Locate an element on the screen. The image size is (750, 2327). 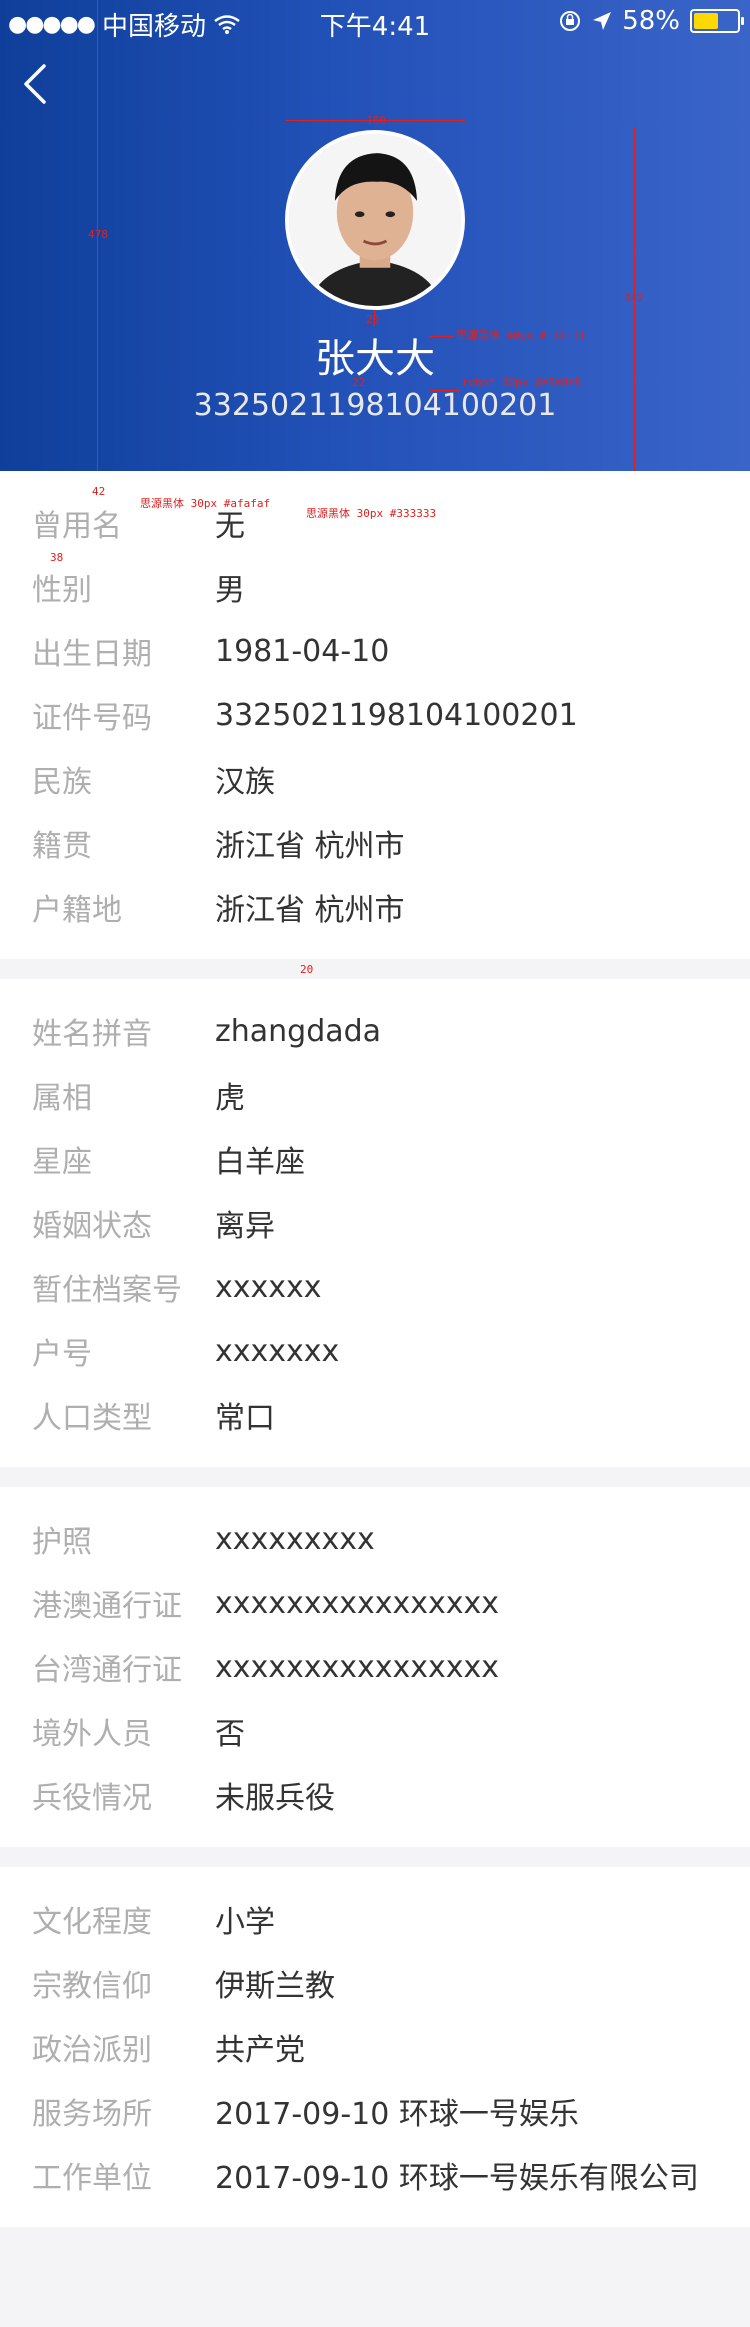
info-label: 证件号码 is located at coordinates (92, 718).